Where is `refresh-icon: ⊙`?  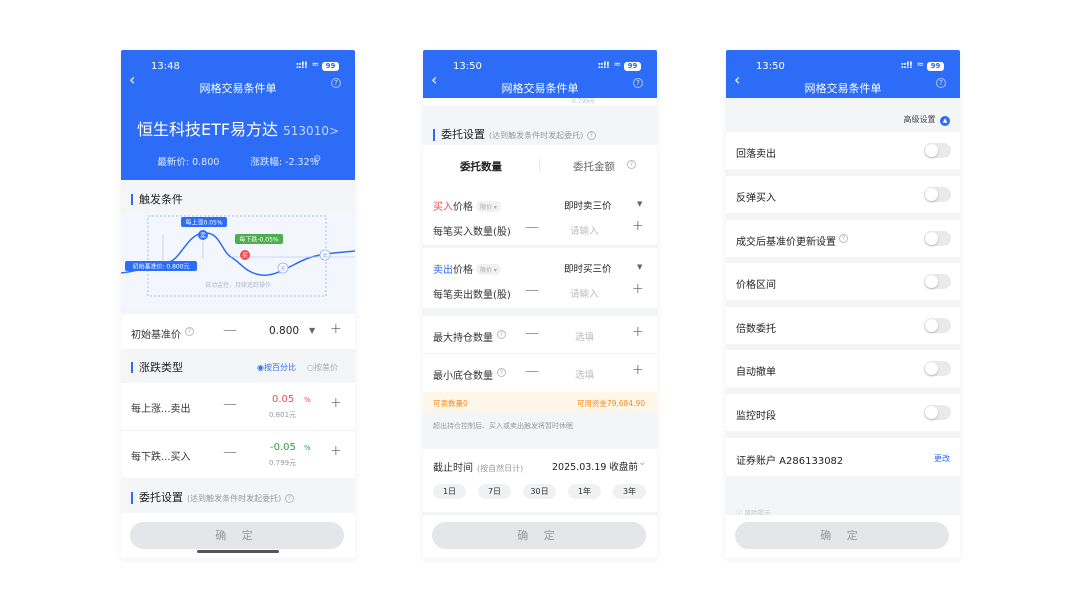 refresh-icon: ⊙ is located at coordinates (317, 159).